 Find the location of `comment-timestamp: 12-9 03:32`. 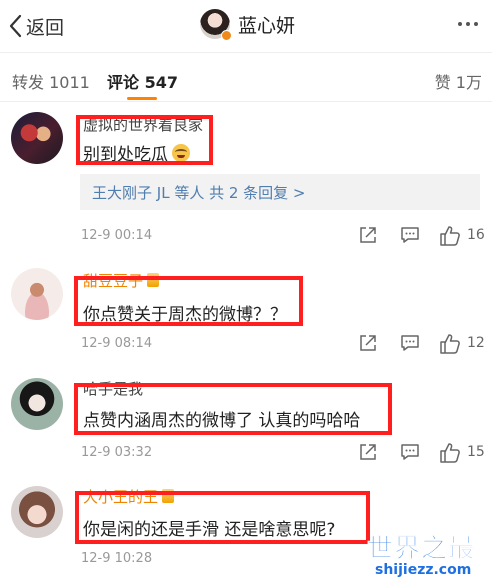

comment-timestamp: 12-9 03:32 is located at coordinates (117, 452).